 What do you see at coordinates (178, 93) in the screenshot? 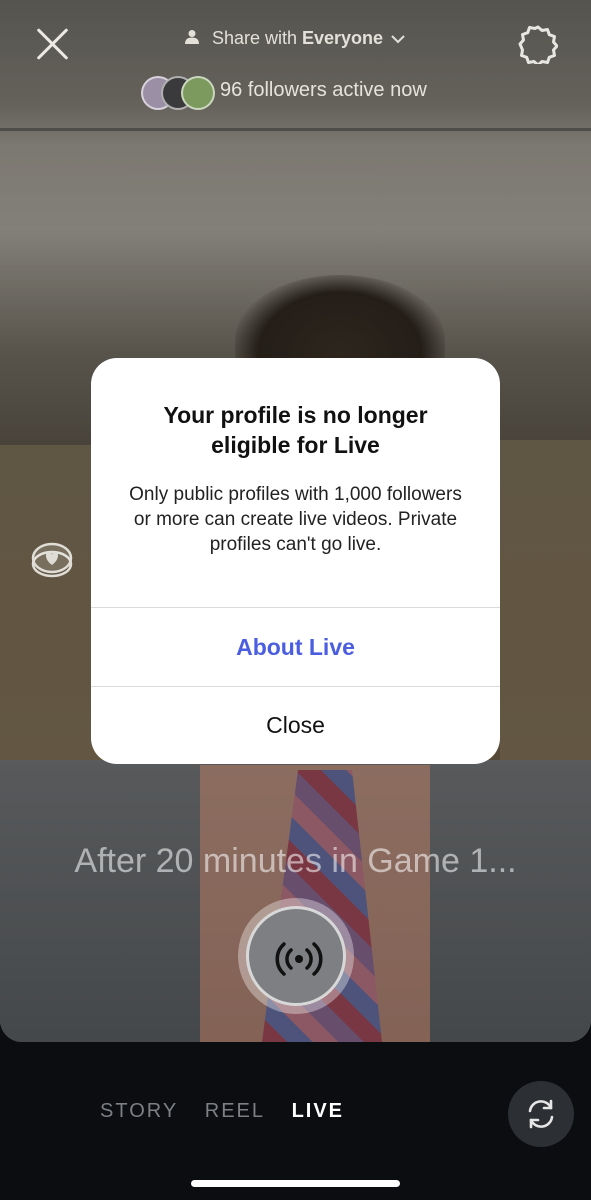
I see `follower-avatars` at bounding box center [178, 93].